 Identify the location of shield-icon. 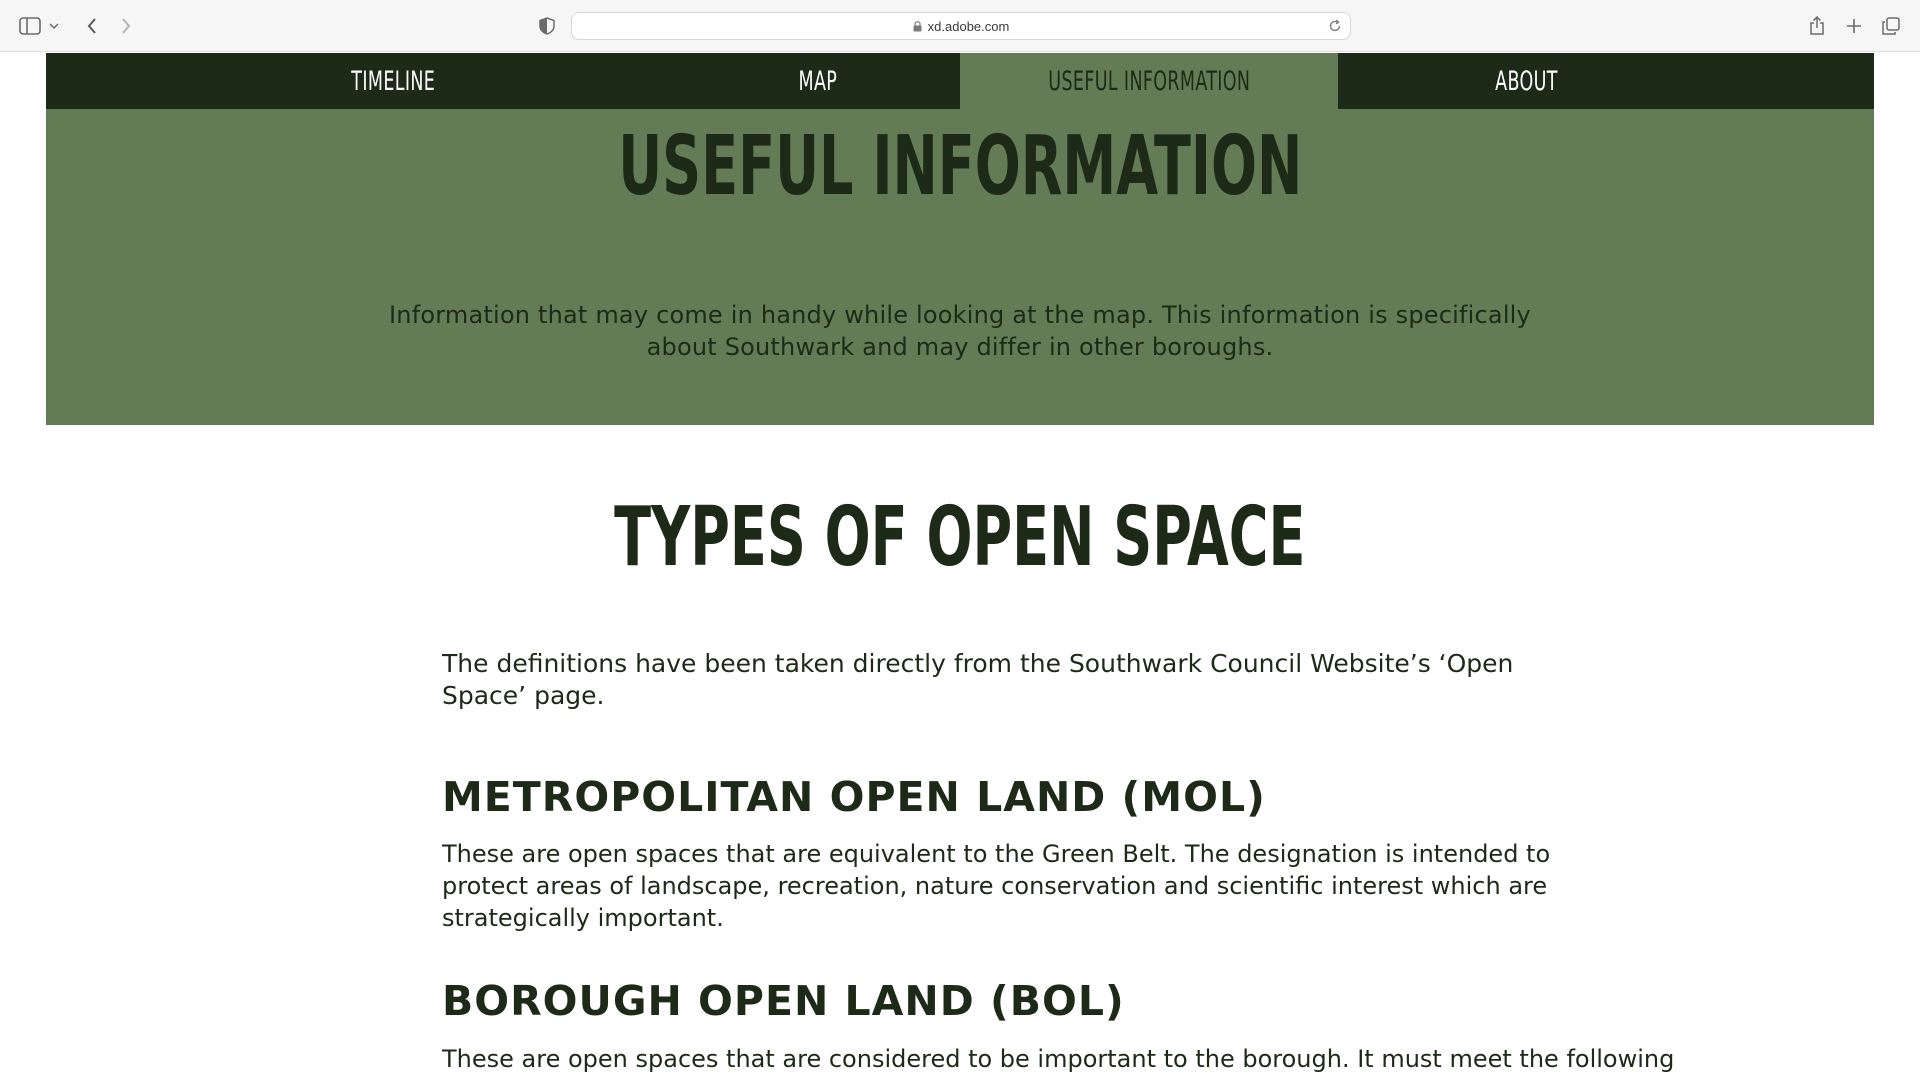
(547, 26).